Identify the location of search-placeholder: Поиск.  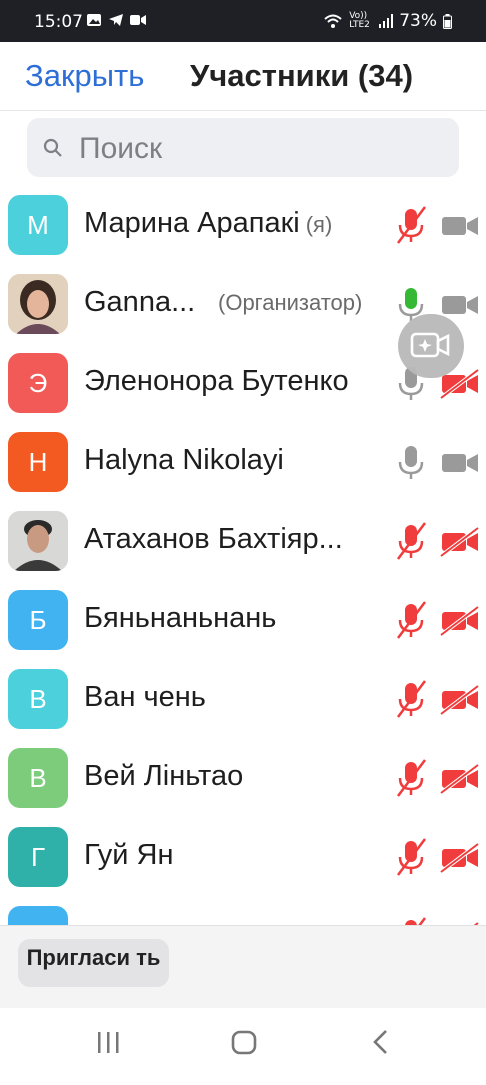
(121, 148).